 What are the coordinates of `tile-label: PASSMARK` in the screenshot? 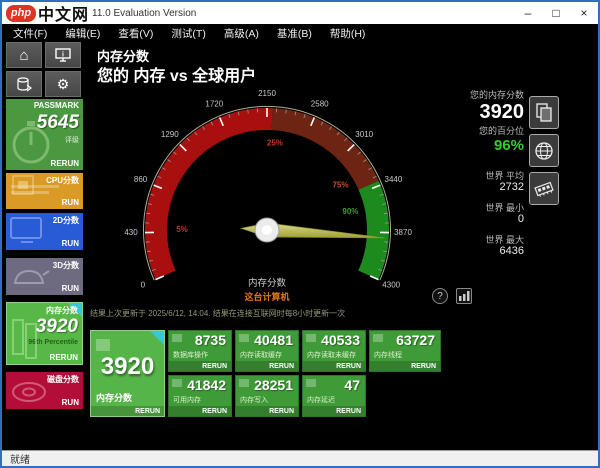 It's located at (56, 105).